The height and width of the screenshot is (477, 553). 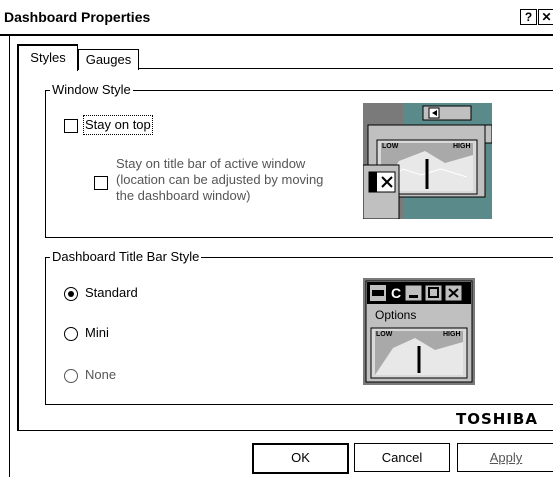 What do you see at coordinates (402, 457) in the screenshot?
I see `cancel-button: Cancel` at bounding box center [402, 457].